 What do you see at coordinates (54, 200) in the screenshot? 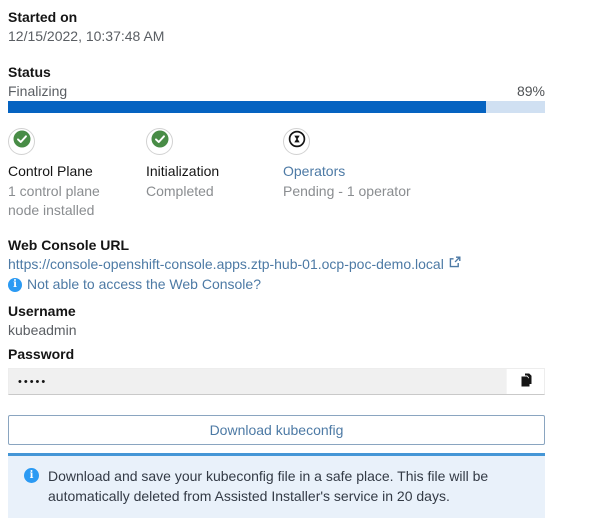
I see `step-subtitle: 1 control plane node installed` at bounding box center [54, 200].